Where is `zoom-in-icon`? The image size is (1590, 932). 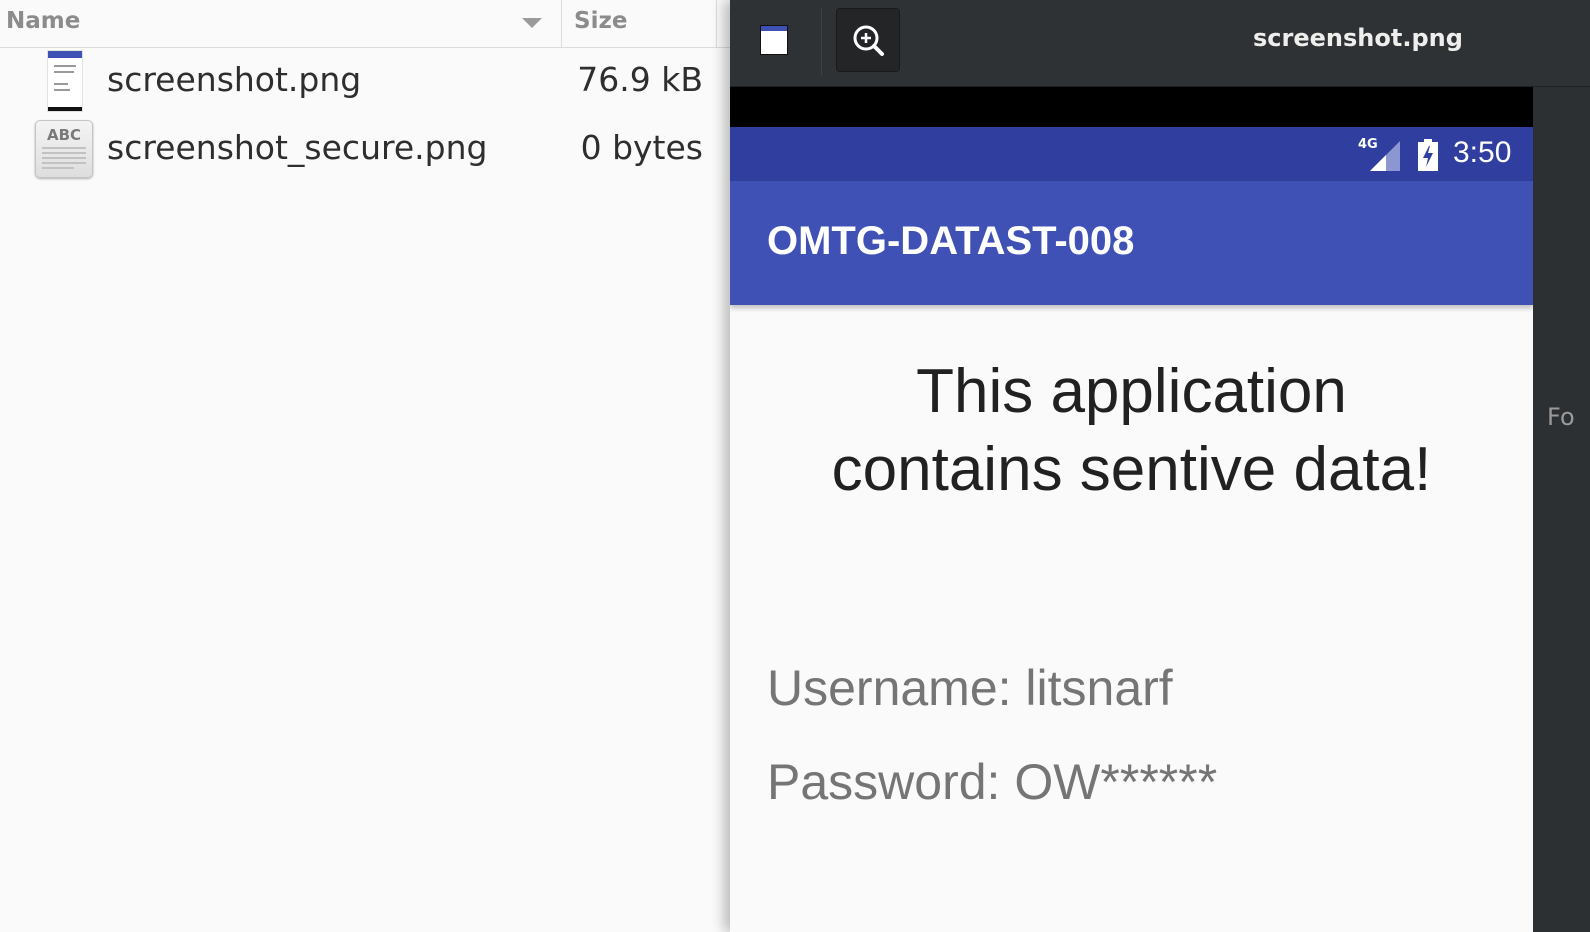 zoom-in-icon is located at coordinates (868, 40).